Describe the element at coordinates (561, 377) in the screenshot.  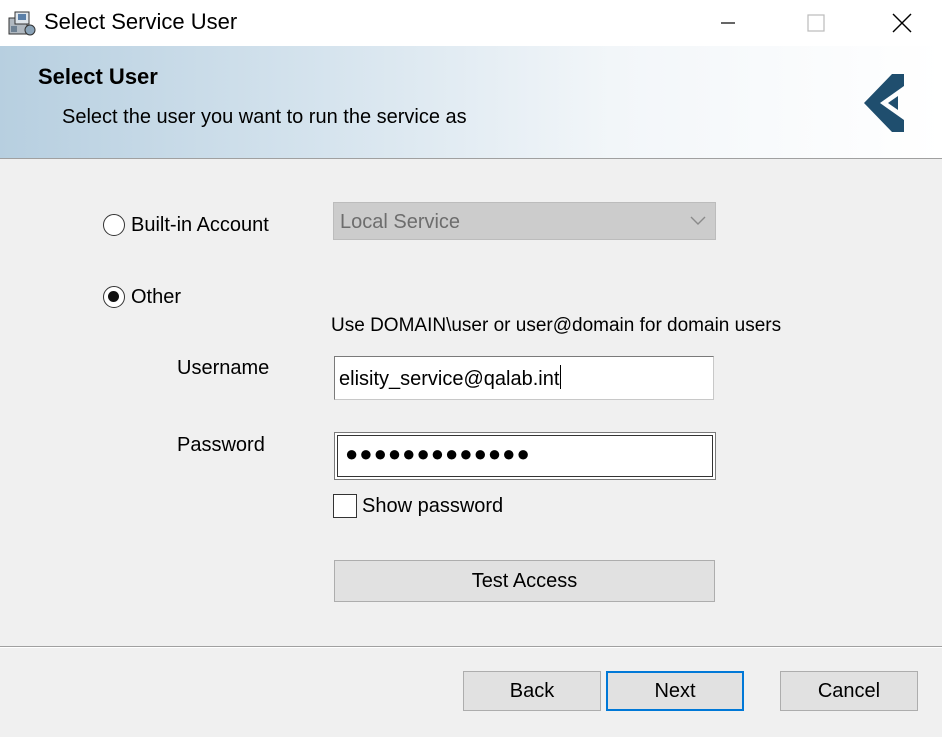
I see `text-caret` at that location.